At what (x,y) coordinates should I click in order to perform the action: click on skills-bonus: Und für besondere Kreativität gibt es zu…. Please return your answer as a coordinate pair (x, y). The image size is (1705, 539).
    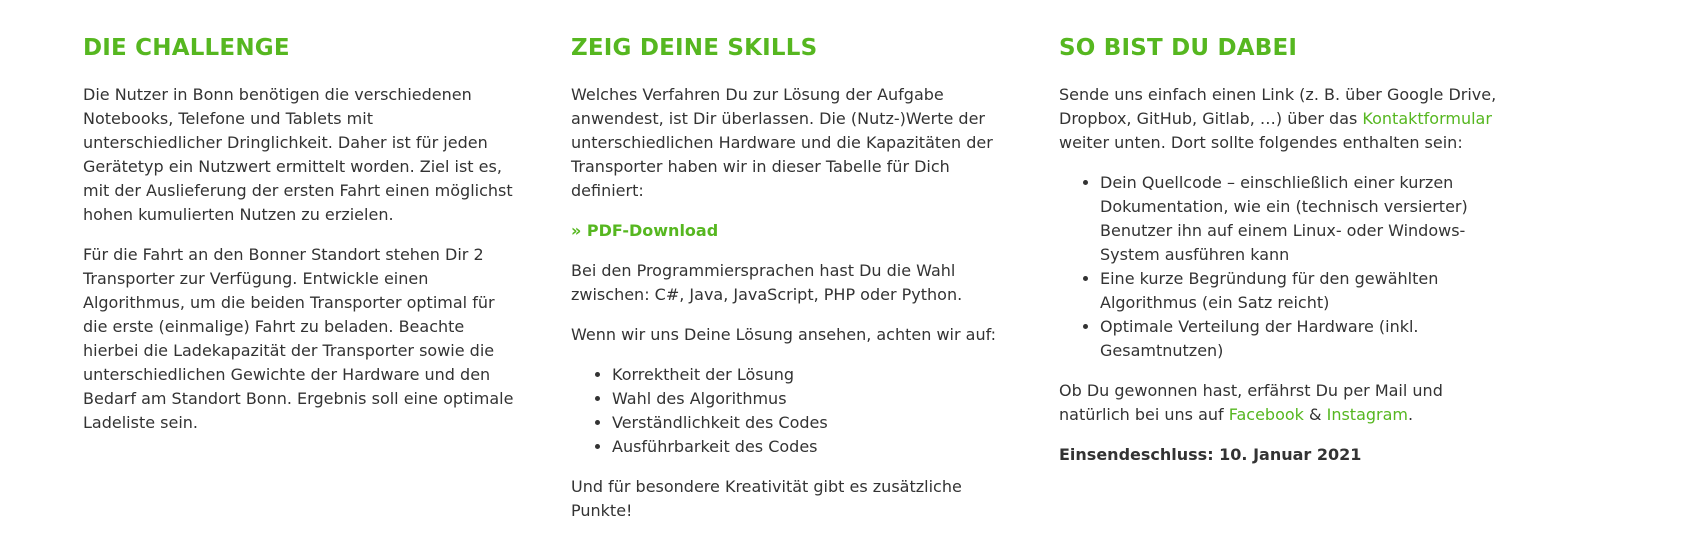
    Looking at the image, I should click on (766, 498).